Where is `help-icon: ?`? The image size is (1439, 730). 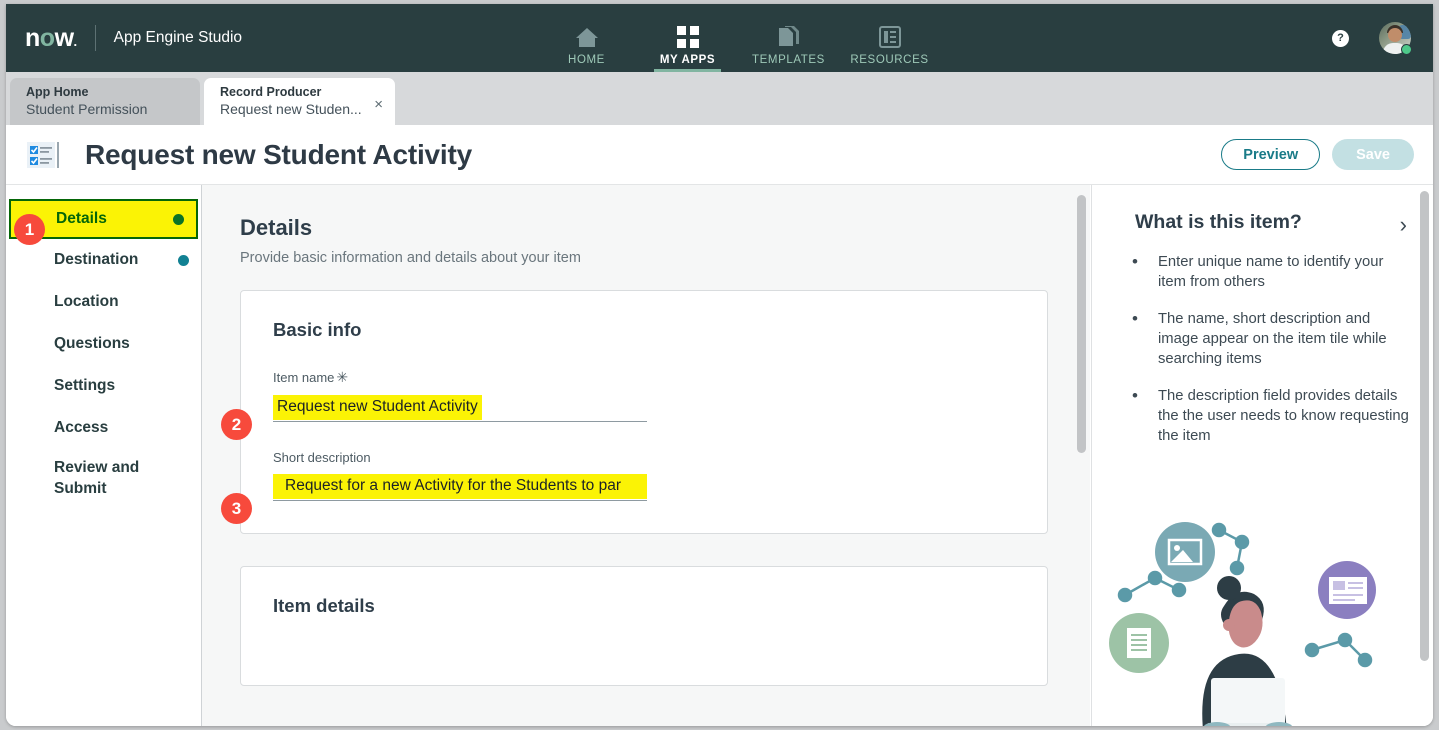
help-icon: ? is located at coordinates (1340, 38).